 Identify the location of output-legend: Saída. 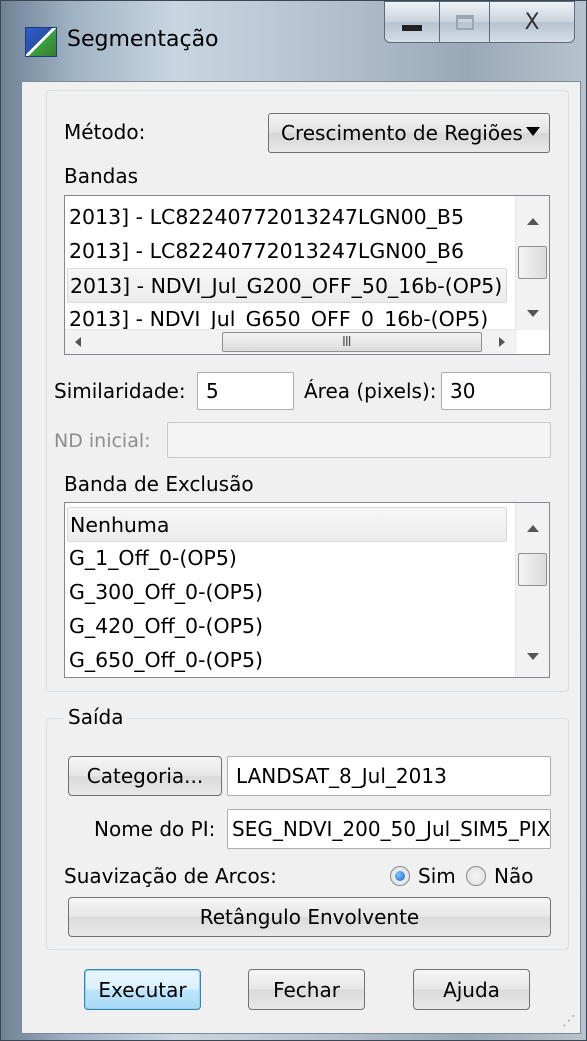
(96, 717).